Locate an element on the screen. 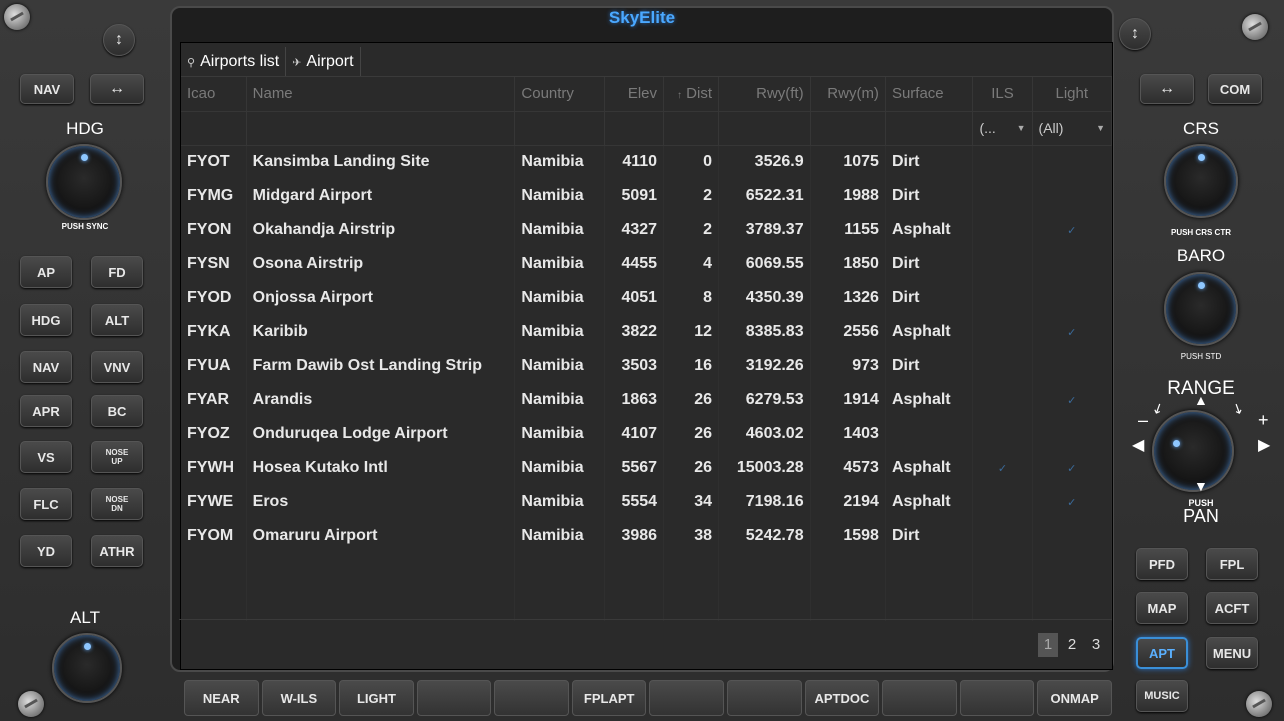  yd-button: YD is located at coordinates (46, 551).